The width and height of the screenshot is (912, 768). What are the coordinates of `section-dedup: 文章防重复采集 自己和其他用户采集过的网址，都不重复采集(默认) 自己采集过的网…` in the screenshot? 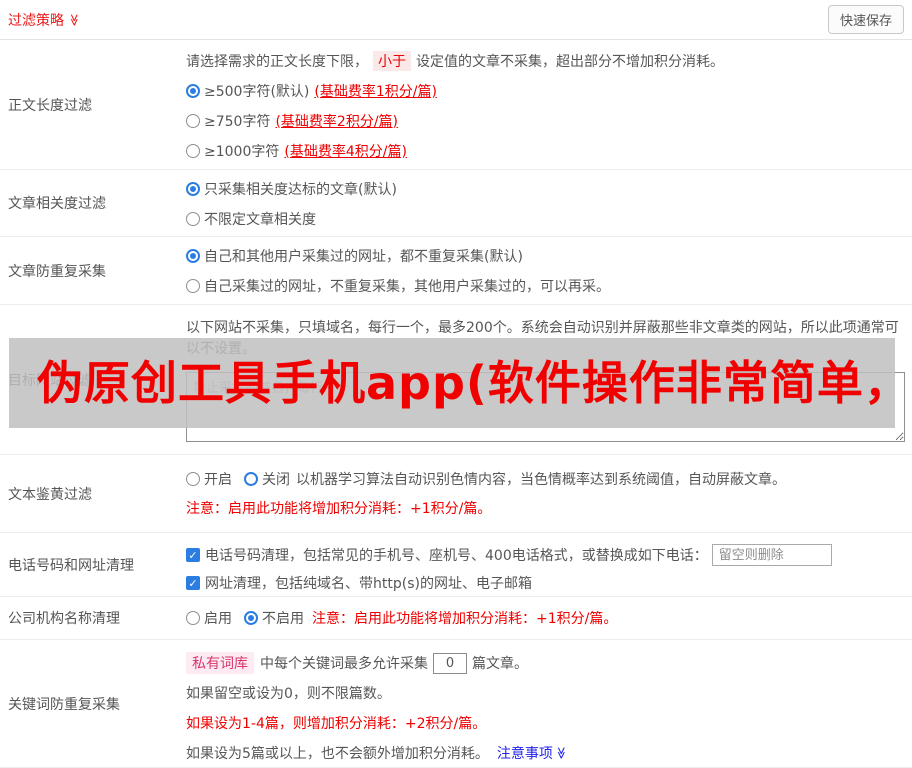 It's located at (456, 271).